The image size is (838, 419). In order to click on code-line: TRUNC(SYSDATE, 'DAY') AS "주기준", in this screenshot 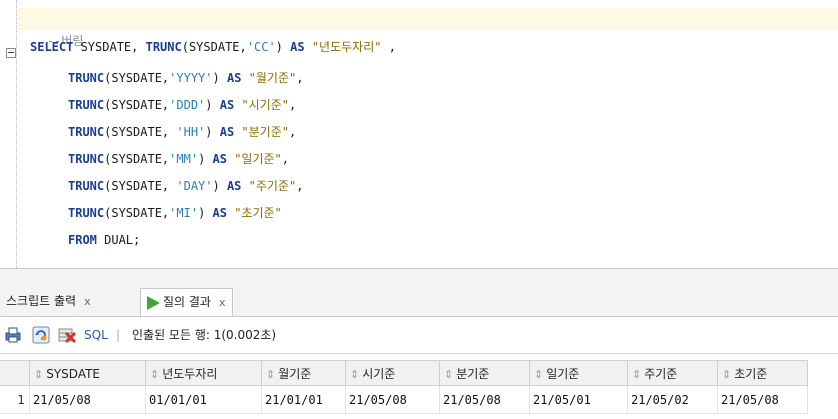, I will do `click(185, 186)`.